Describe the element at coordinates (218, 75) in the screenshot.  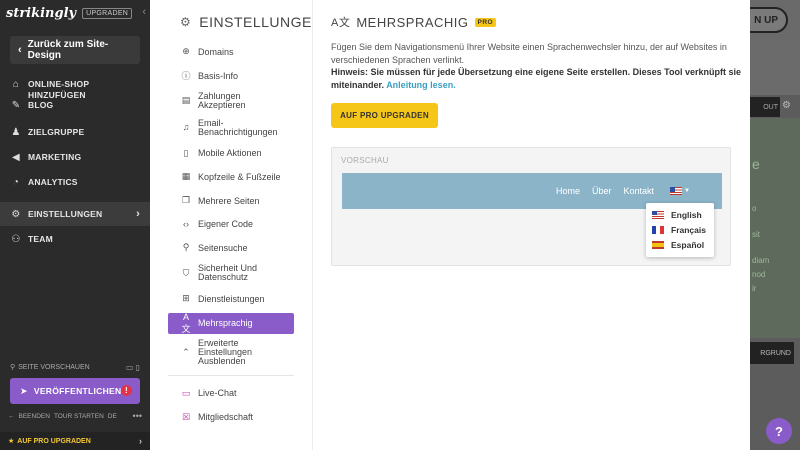
I see `menu-item-label: Basis-Info` at that location.